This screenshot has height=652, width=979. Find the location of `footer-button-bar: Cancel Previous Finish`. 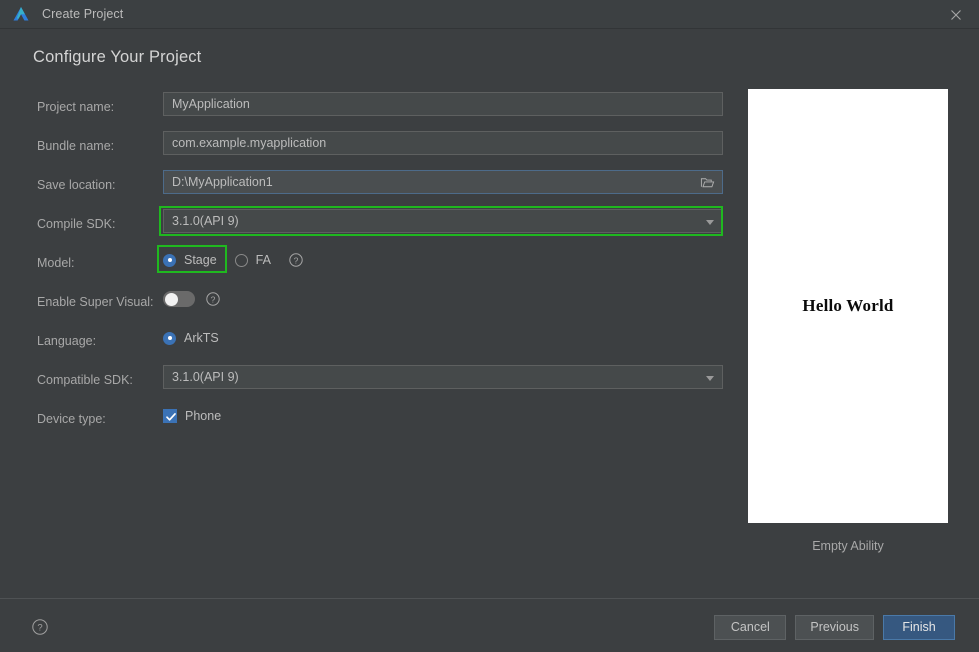

footer-button-bar: Cancel Previous Finish is located at coordinates (834, 627).